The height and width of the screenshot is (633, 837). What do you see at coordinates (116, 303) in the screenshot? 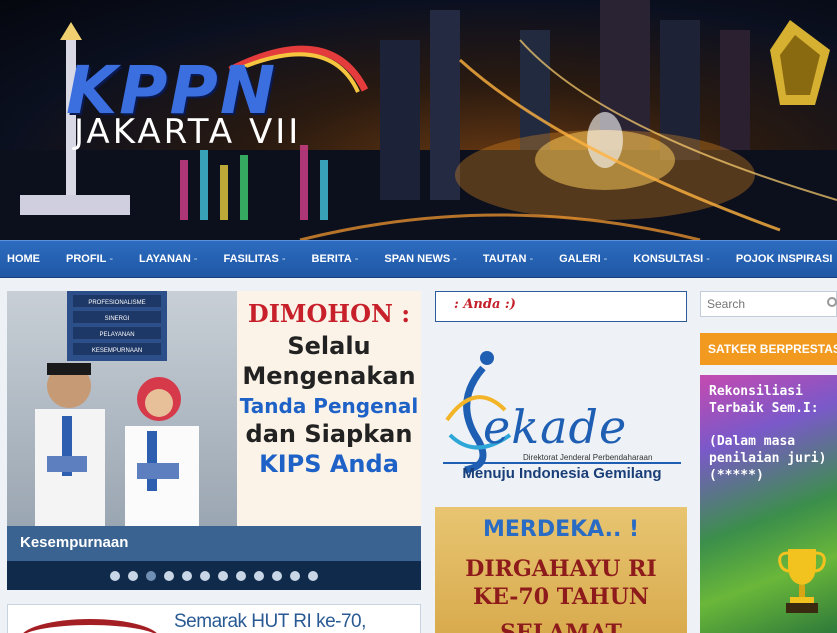
I see `sign-text: PROFESIONALISME` at bounding box center [116, 303].